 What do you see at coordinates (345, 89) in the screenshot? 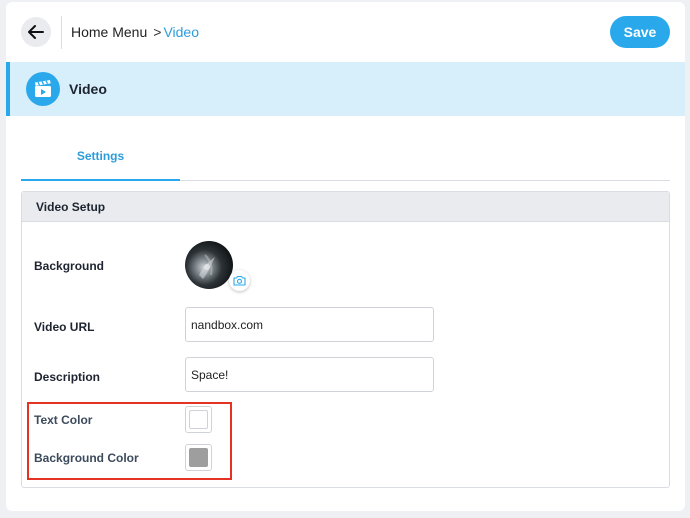
I see `section-header: Video` at bounding box center [345, 89].